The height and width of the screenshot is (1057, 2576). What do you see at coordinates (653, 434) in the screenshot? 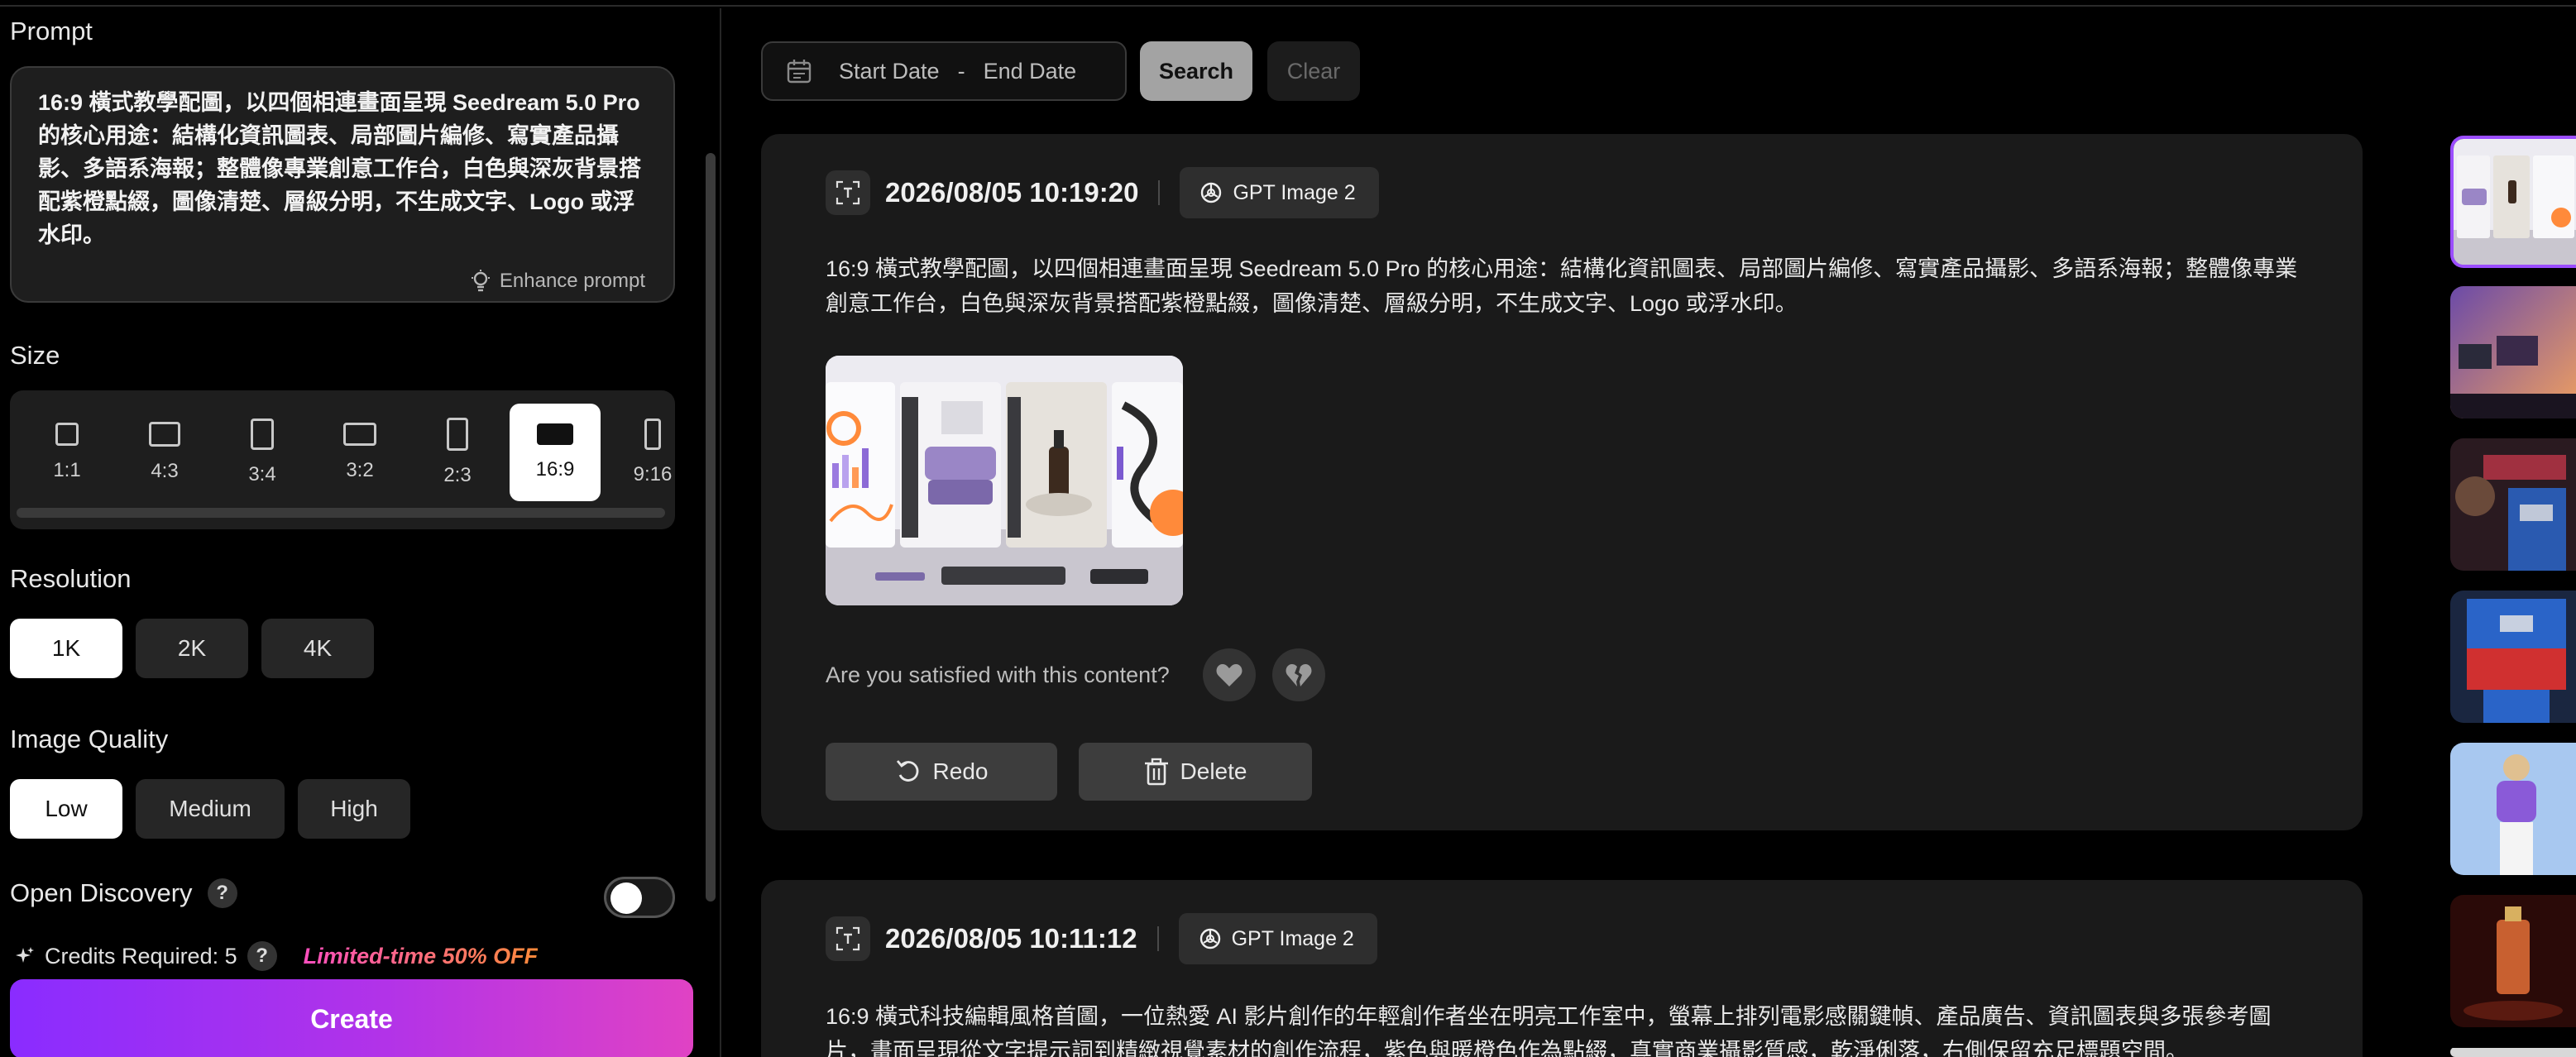
I see `tall-shape-icon` at bounding box center [653, 434].